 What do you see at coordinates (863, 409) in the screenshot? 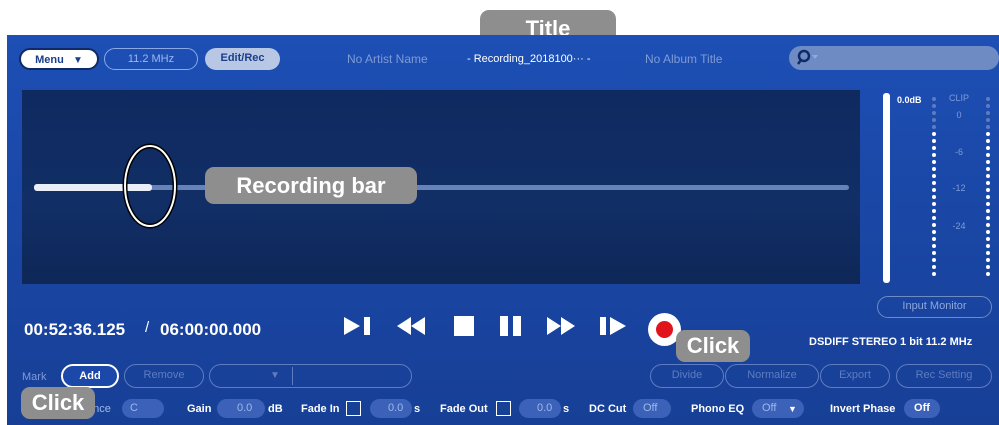
I see `invert-phase-label: Invert Phase` at bounding box center [863, 409].